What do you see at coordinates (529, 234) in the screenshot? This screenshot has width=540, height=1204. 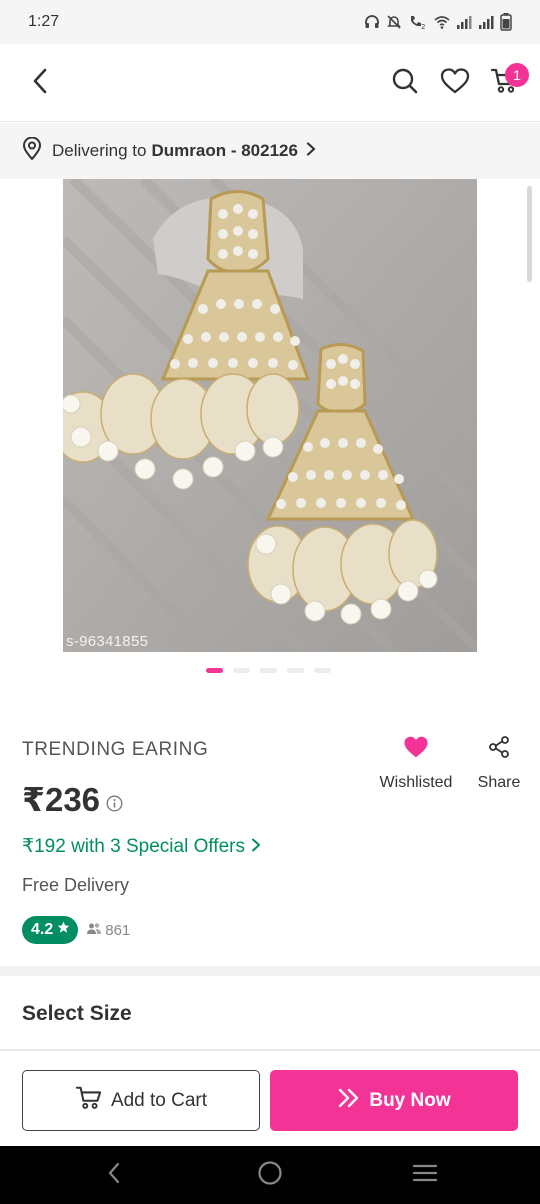 I see `scrollbar` at bounding box center [529, 234].